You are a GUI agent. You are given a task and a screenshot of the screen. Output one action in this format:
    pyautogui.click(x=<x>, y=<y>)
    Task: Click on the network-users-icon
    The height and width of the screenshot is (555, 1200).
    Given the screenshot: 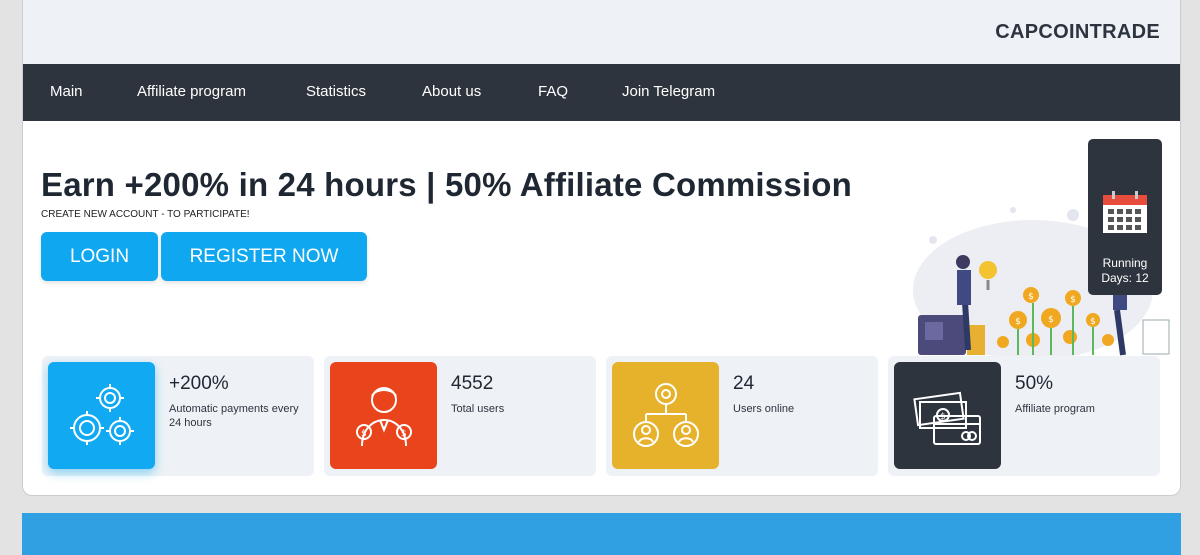 What is the action you would take?
    pyautogui.click(x=665, y=414)
    